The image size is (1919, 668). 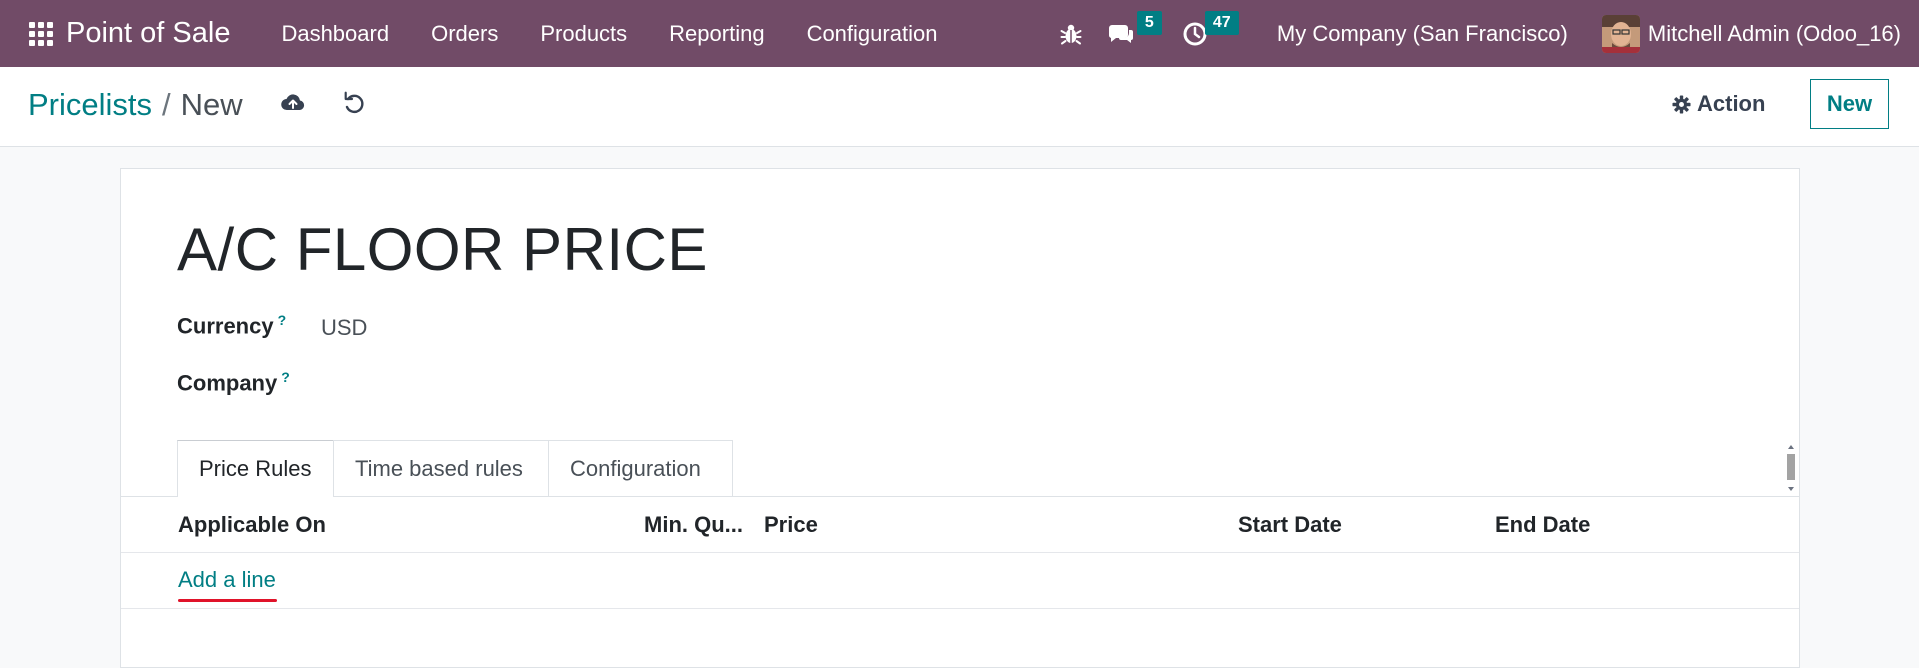 What do you see at coordinates (464, 34) in the screenshot?
I see `menu-orders: Orders` at bounding box center [464, 34].